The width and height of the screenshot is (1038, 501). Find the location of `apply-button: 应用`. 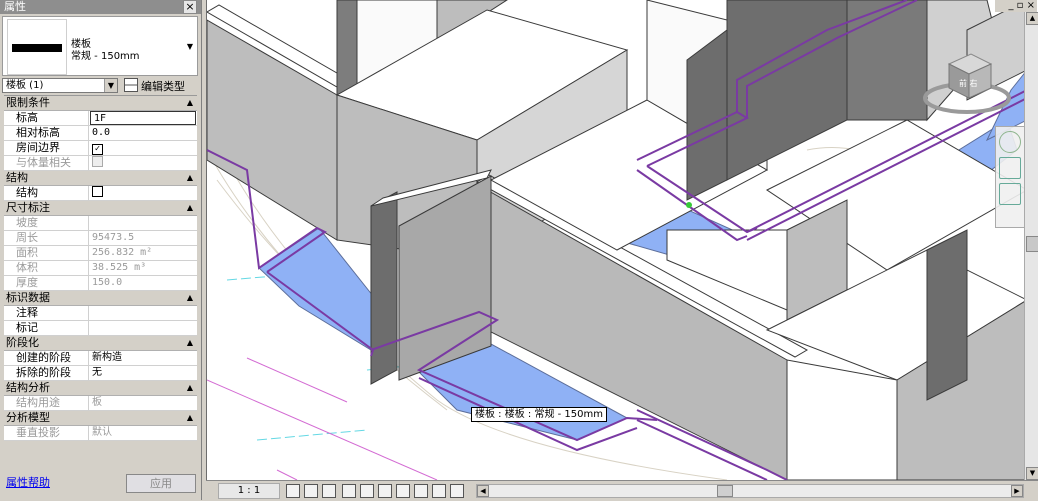

apply-button: 应用 is located at coordinates (161, 483).